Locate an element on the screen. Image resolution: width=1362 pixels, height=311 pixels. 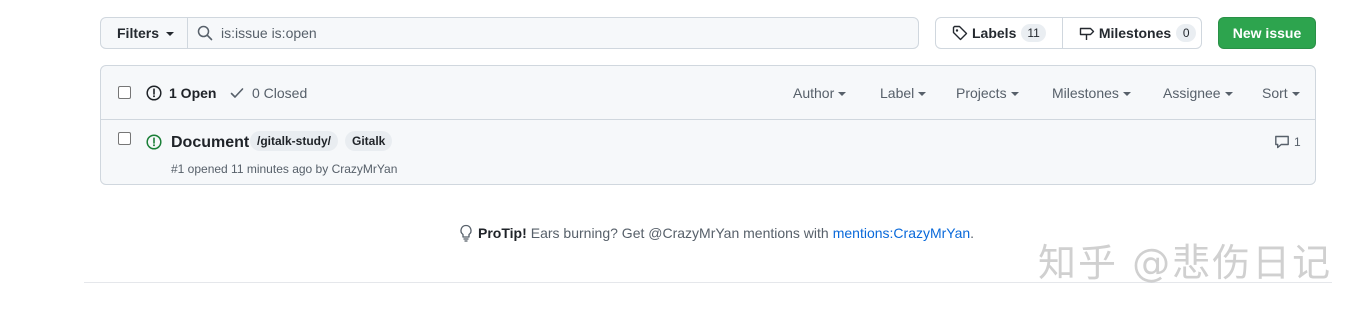
projects-filter-label: Projects is located at coordinates (981, 93).